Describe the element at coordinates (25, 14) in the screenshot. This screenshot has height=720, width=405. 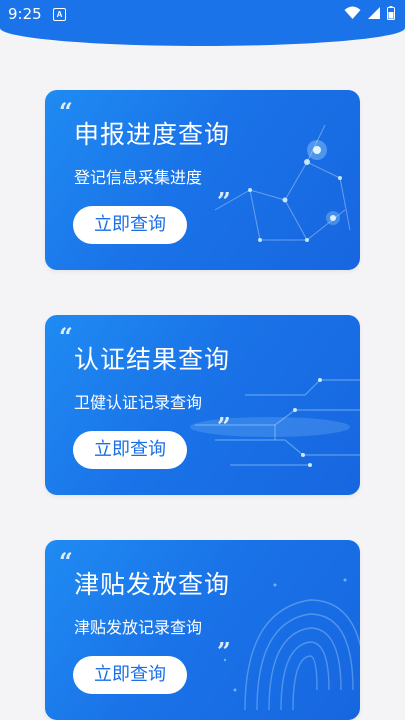
I see `status-time: 9:25` at that location.